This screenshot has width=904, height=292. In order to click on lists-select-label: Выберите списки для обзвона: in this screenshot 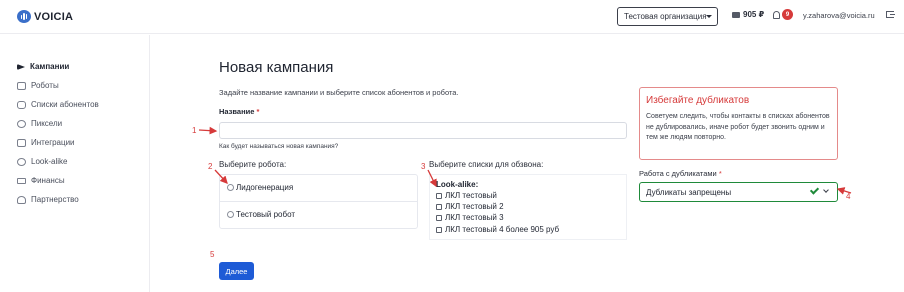, I will do `click(486, 164)`.